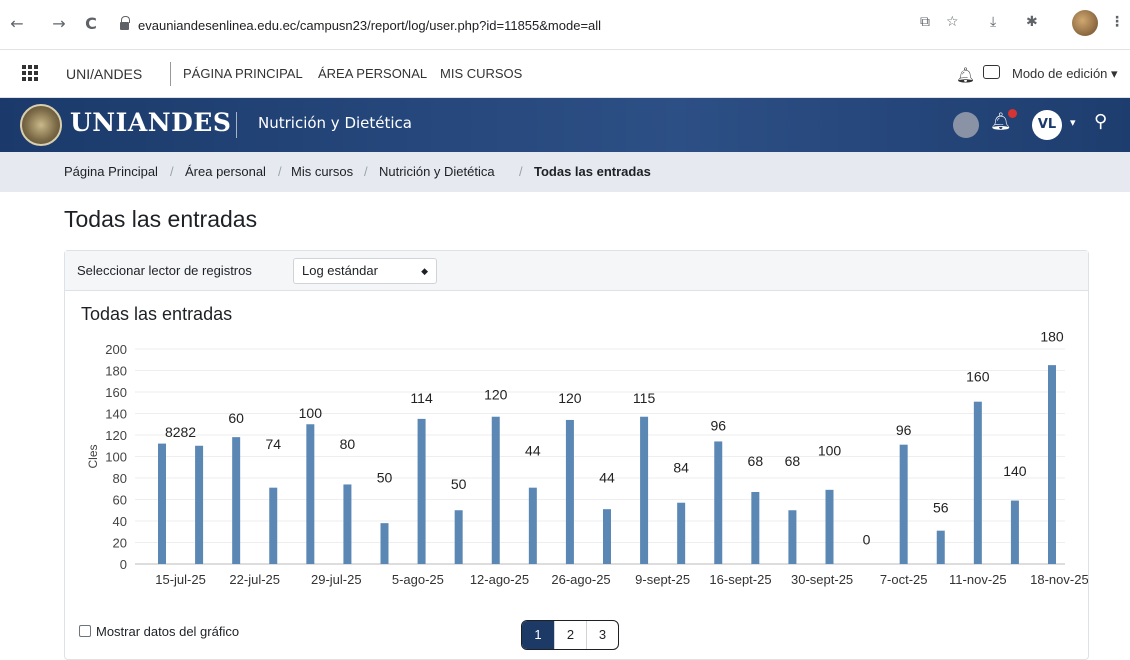 This screenshot has width=1130, height=660. What do you see at coordinates (17, 23) in the screenshot?
I see `back-icon: ←` at bounding box center [17, 23].